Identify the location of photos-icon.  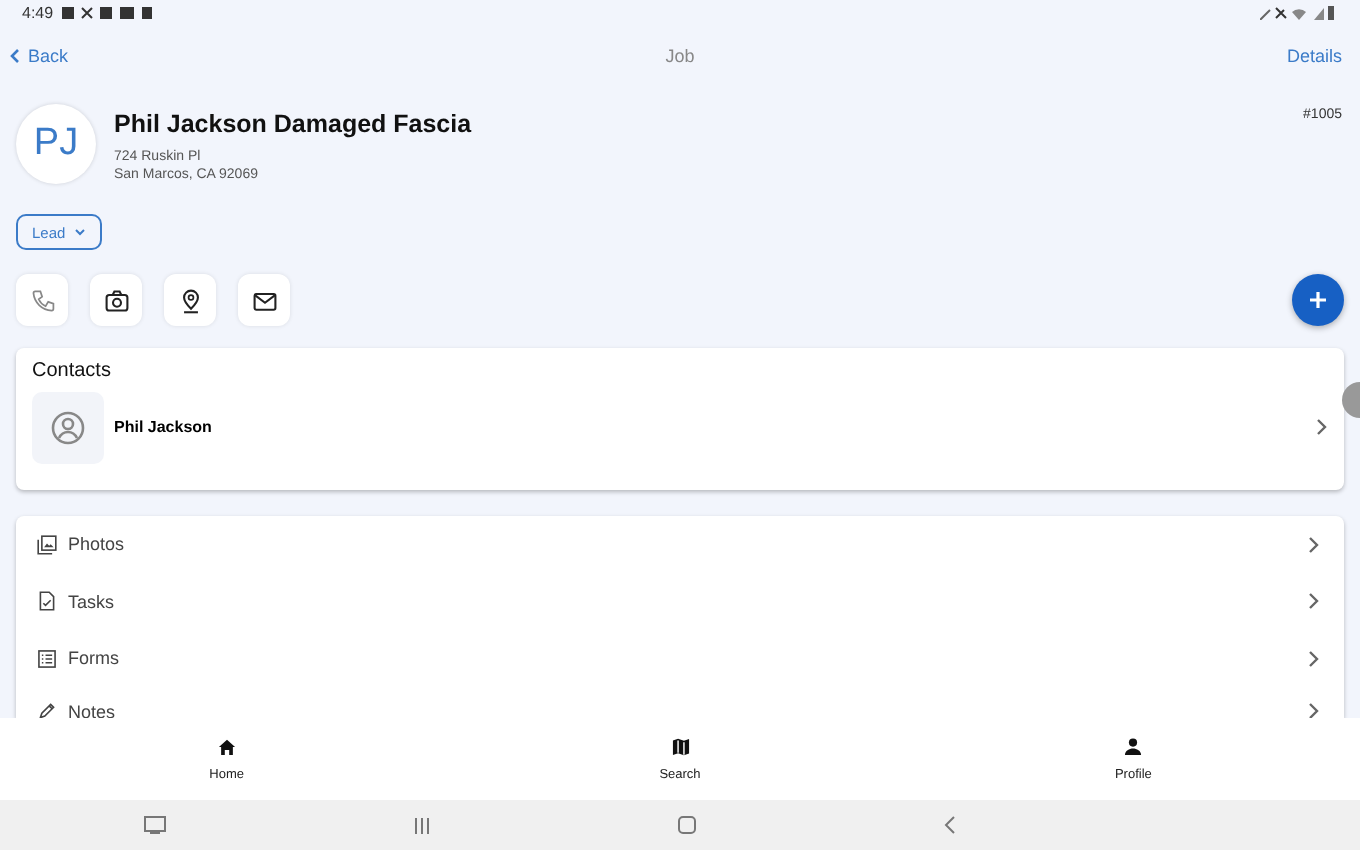
(47, 544).